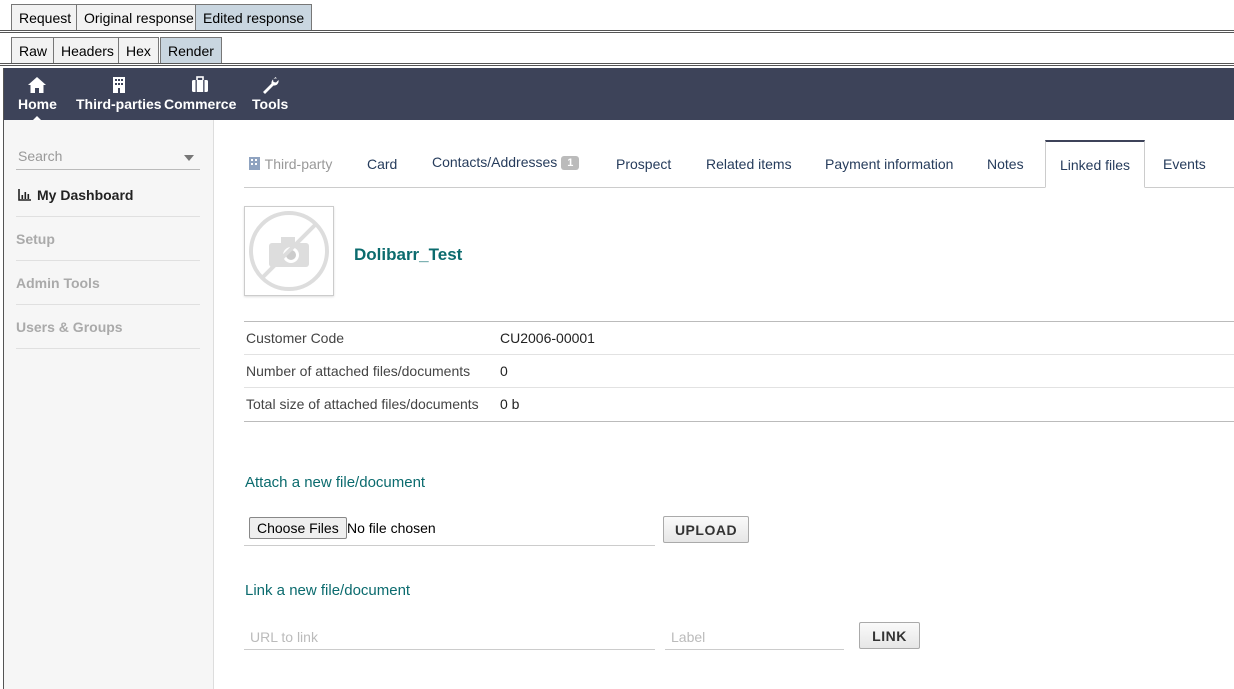 The height and width of the screenshot is (689, 1234). What do you see at coordinates (706, 529) in the screenshot?
I see `upload-button: UPLOAD` at bounding box center [706, 529].